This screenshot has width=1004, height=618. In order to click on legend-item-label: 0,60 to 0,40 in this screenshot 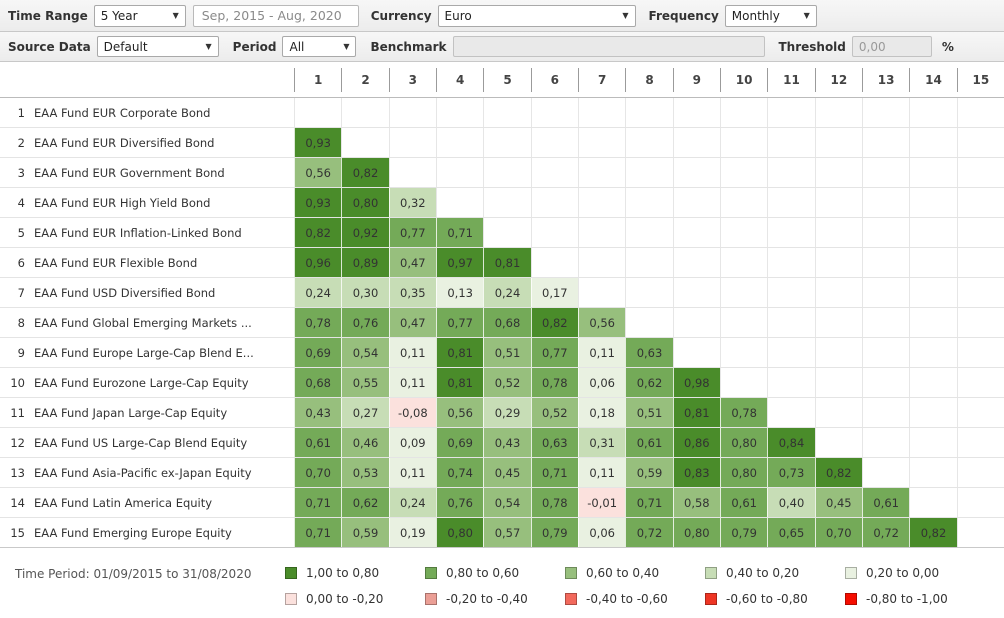, I will do `click(623, 573)`.